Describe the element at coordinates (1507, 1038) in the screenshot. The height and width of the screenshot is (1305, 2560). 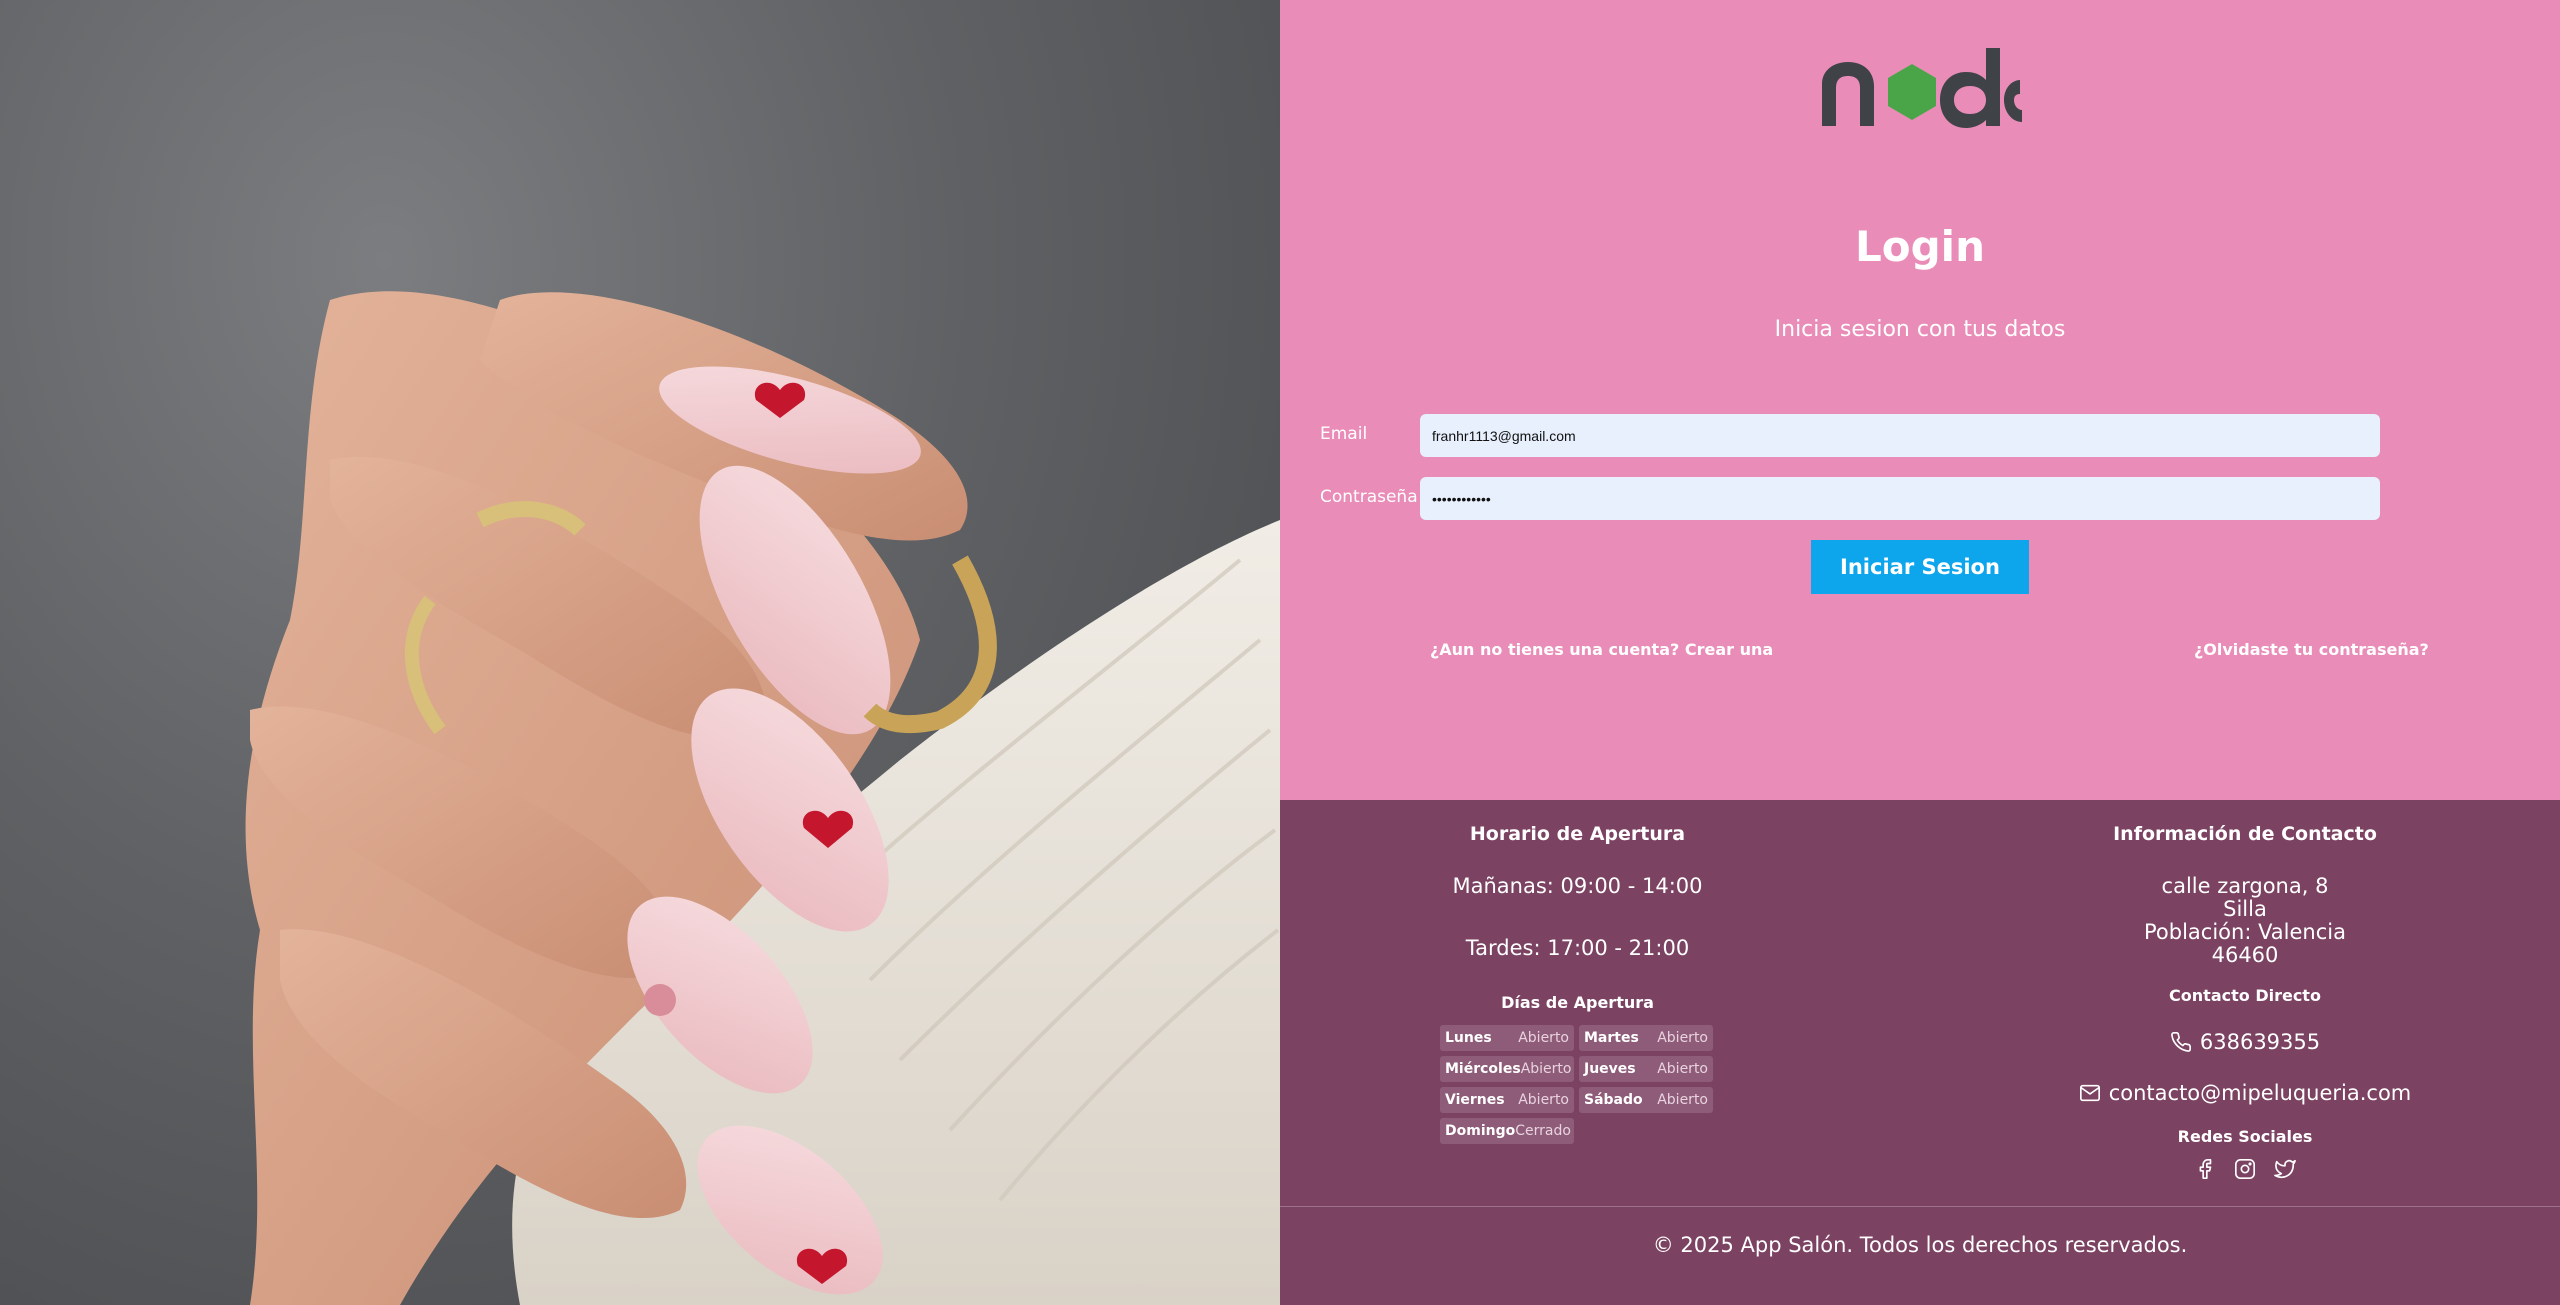
I see `day-lunes: Lunes Abierto` at that location.